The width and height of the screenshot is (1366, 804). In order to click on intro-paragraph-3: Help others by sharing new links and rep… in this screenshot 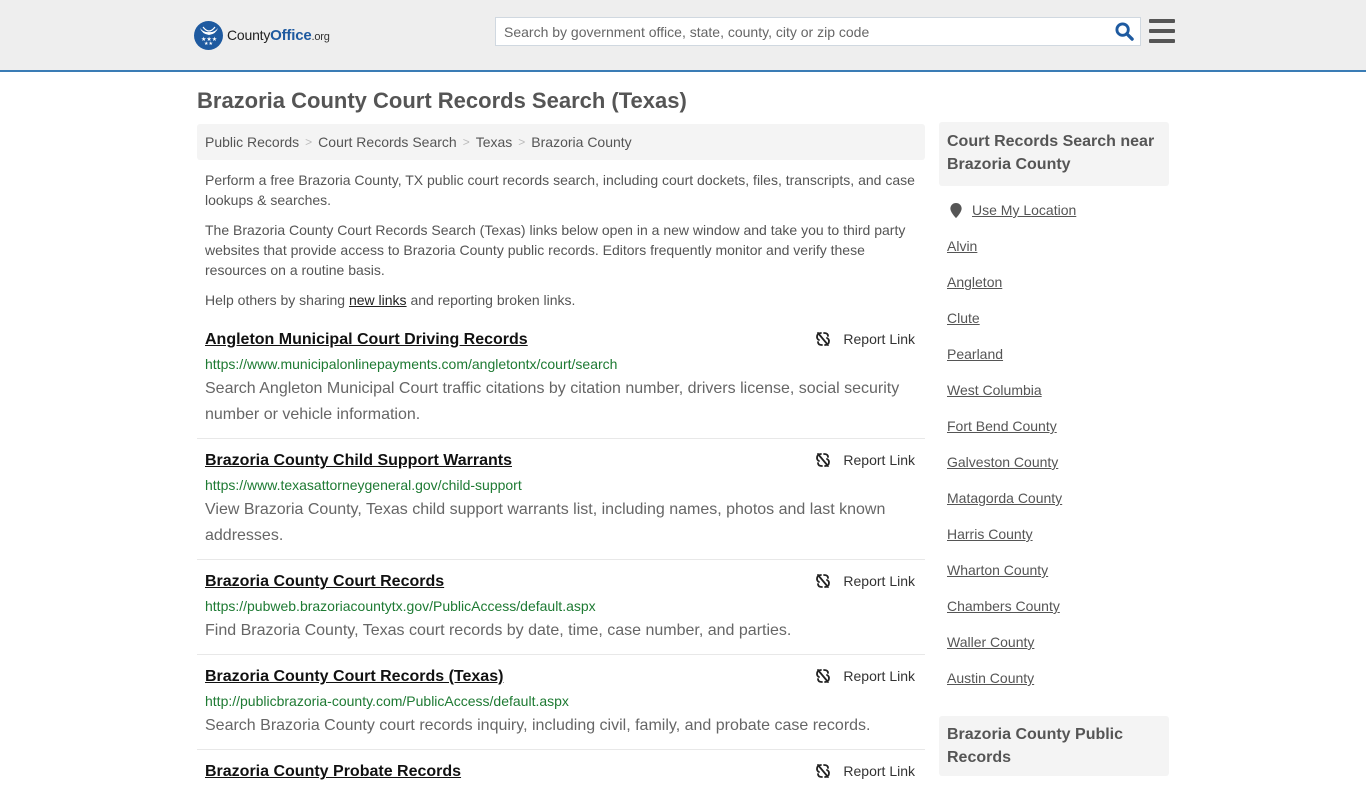, I will do `click(390, 300)`.